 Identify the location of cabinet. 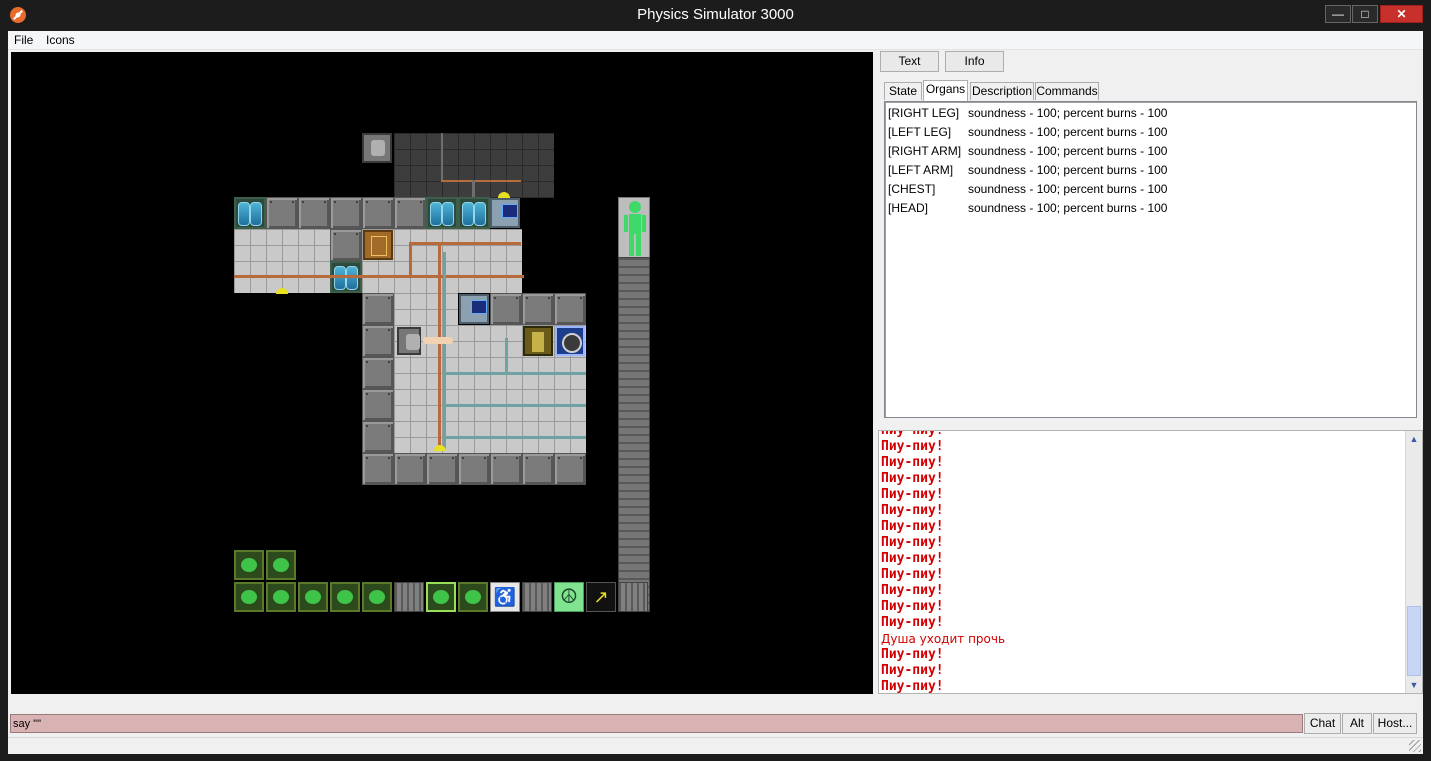
(538, 341).